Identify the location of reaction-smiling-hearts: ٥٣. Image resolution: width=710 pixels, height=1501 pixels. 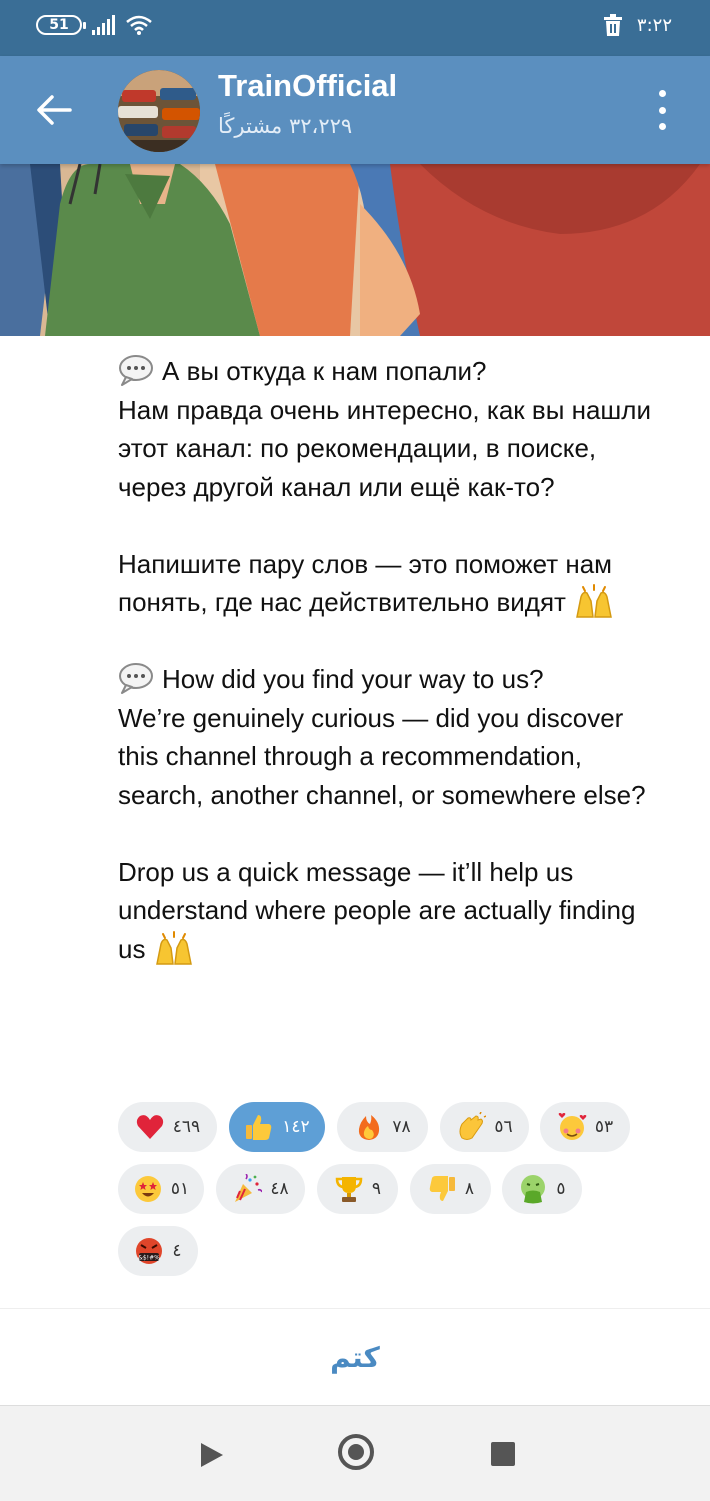
(585, 1127).